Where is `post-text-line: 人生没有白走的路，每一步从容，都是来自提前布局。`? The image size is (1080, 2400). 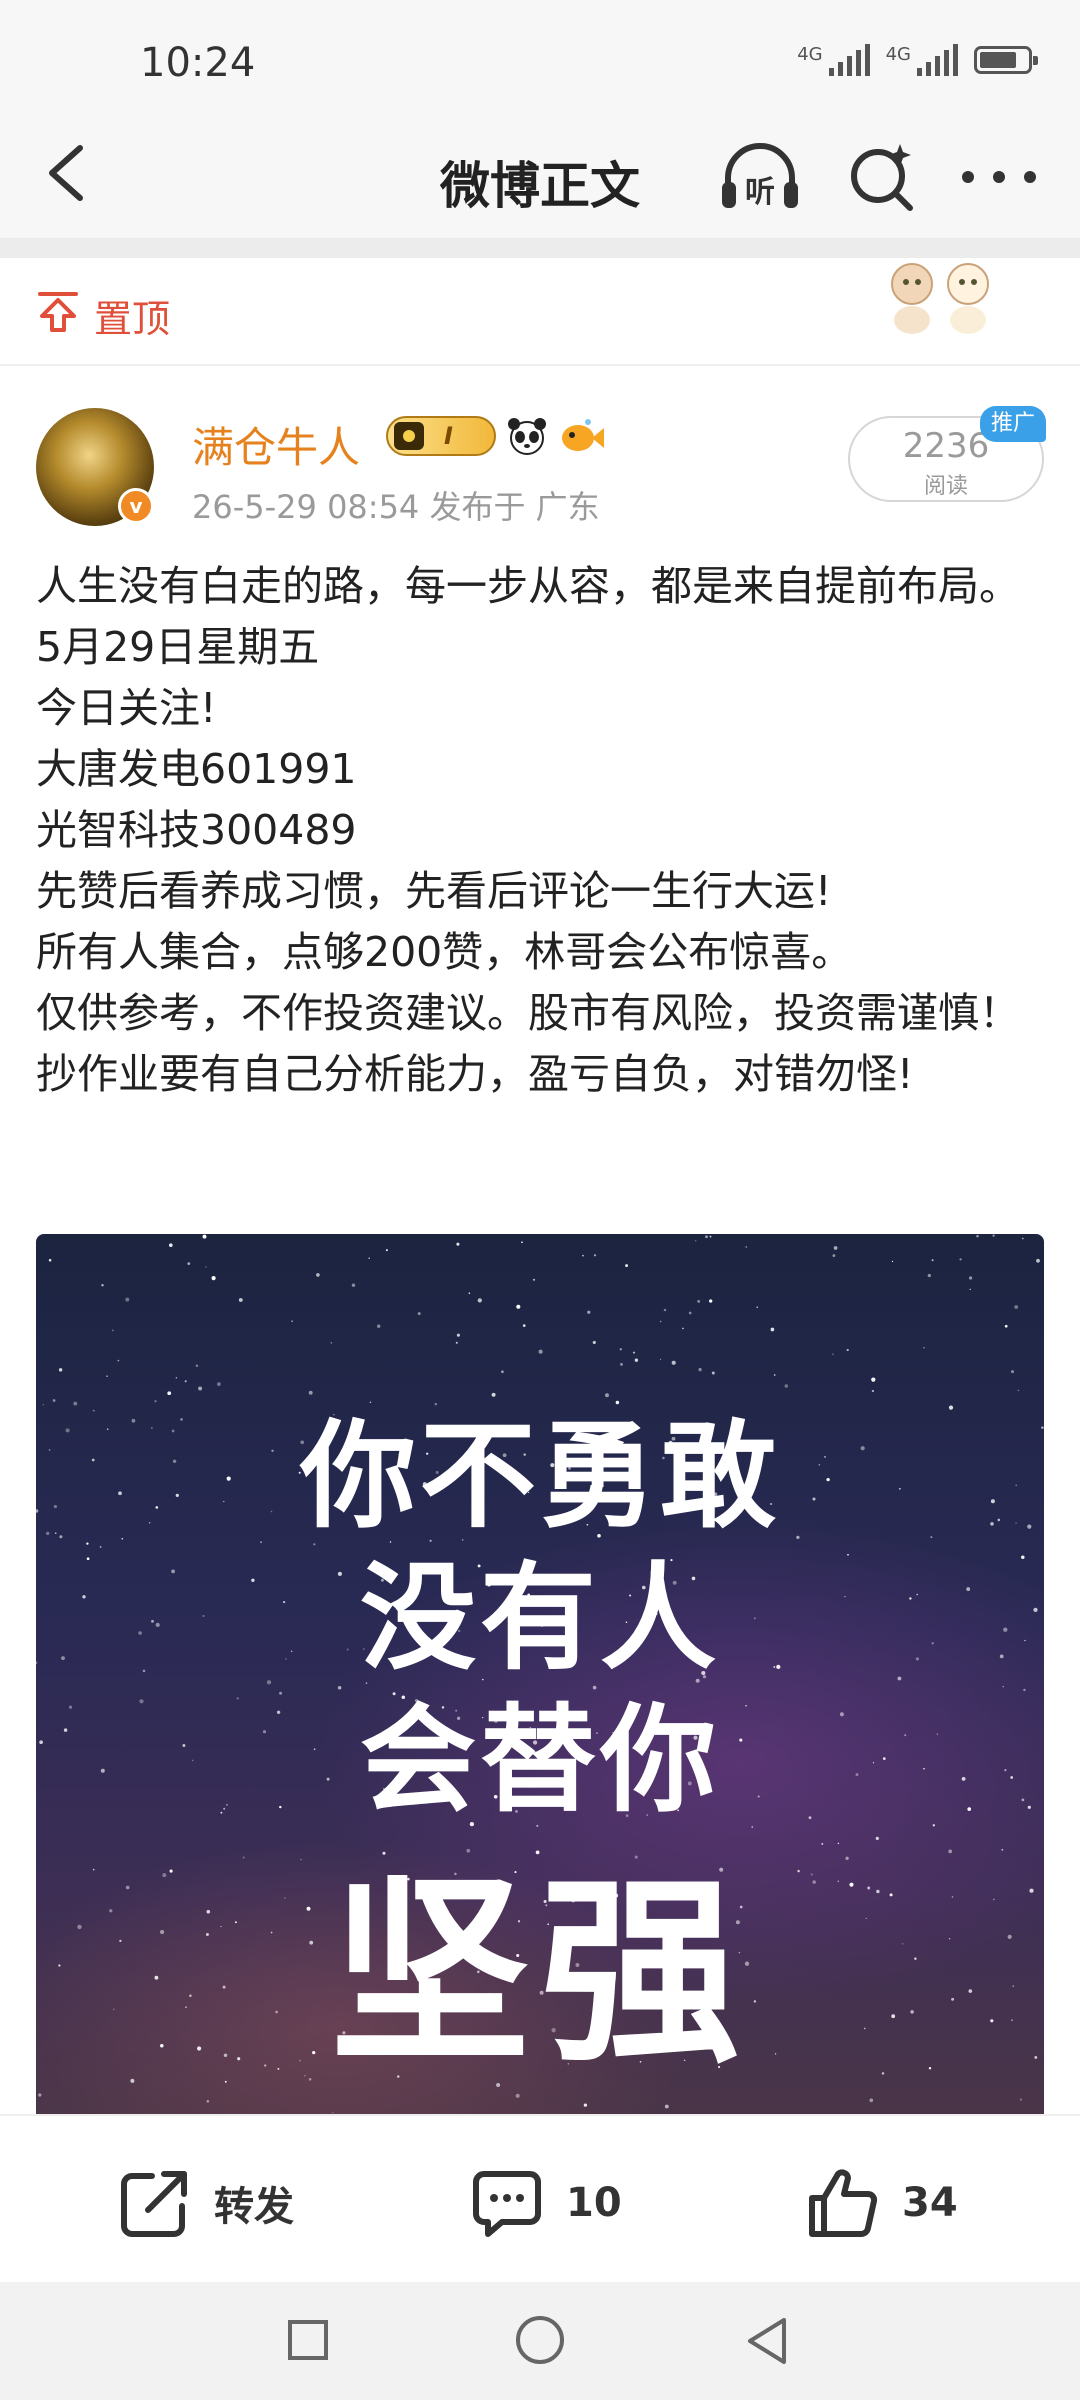
post-text-line: 人生没有白走的路，每一步从容，都是来自提前布局。 is located at coordinates (528, 586).